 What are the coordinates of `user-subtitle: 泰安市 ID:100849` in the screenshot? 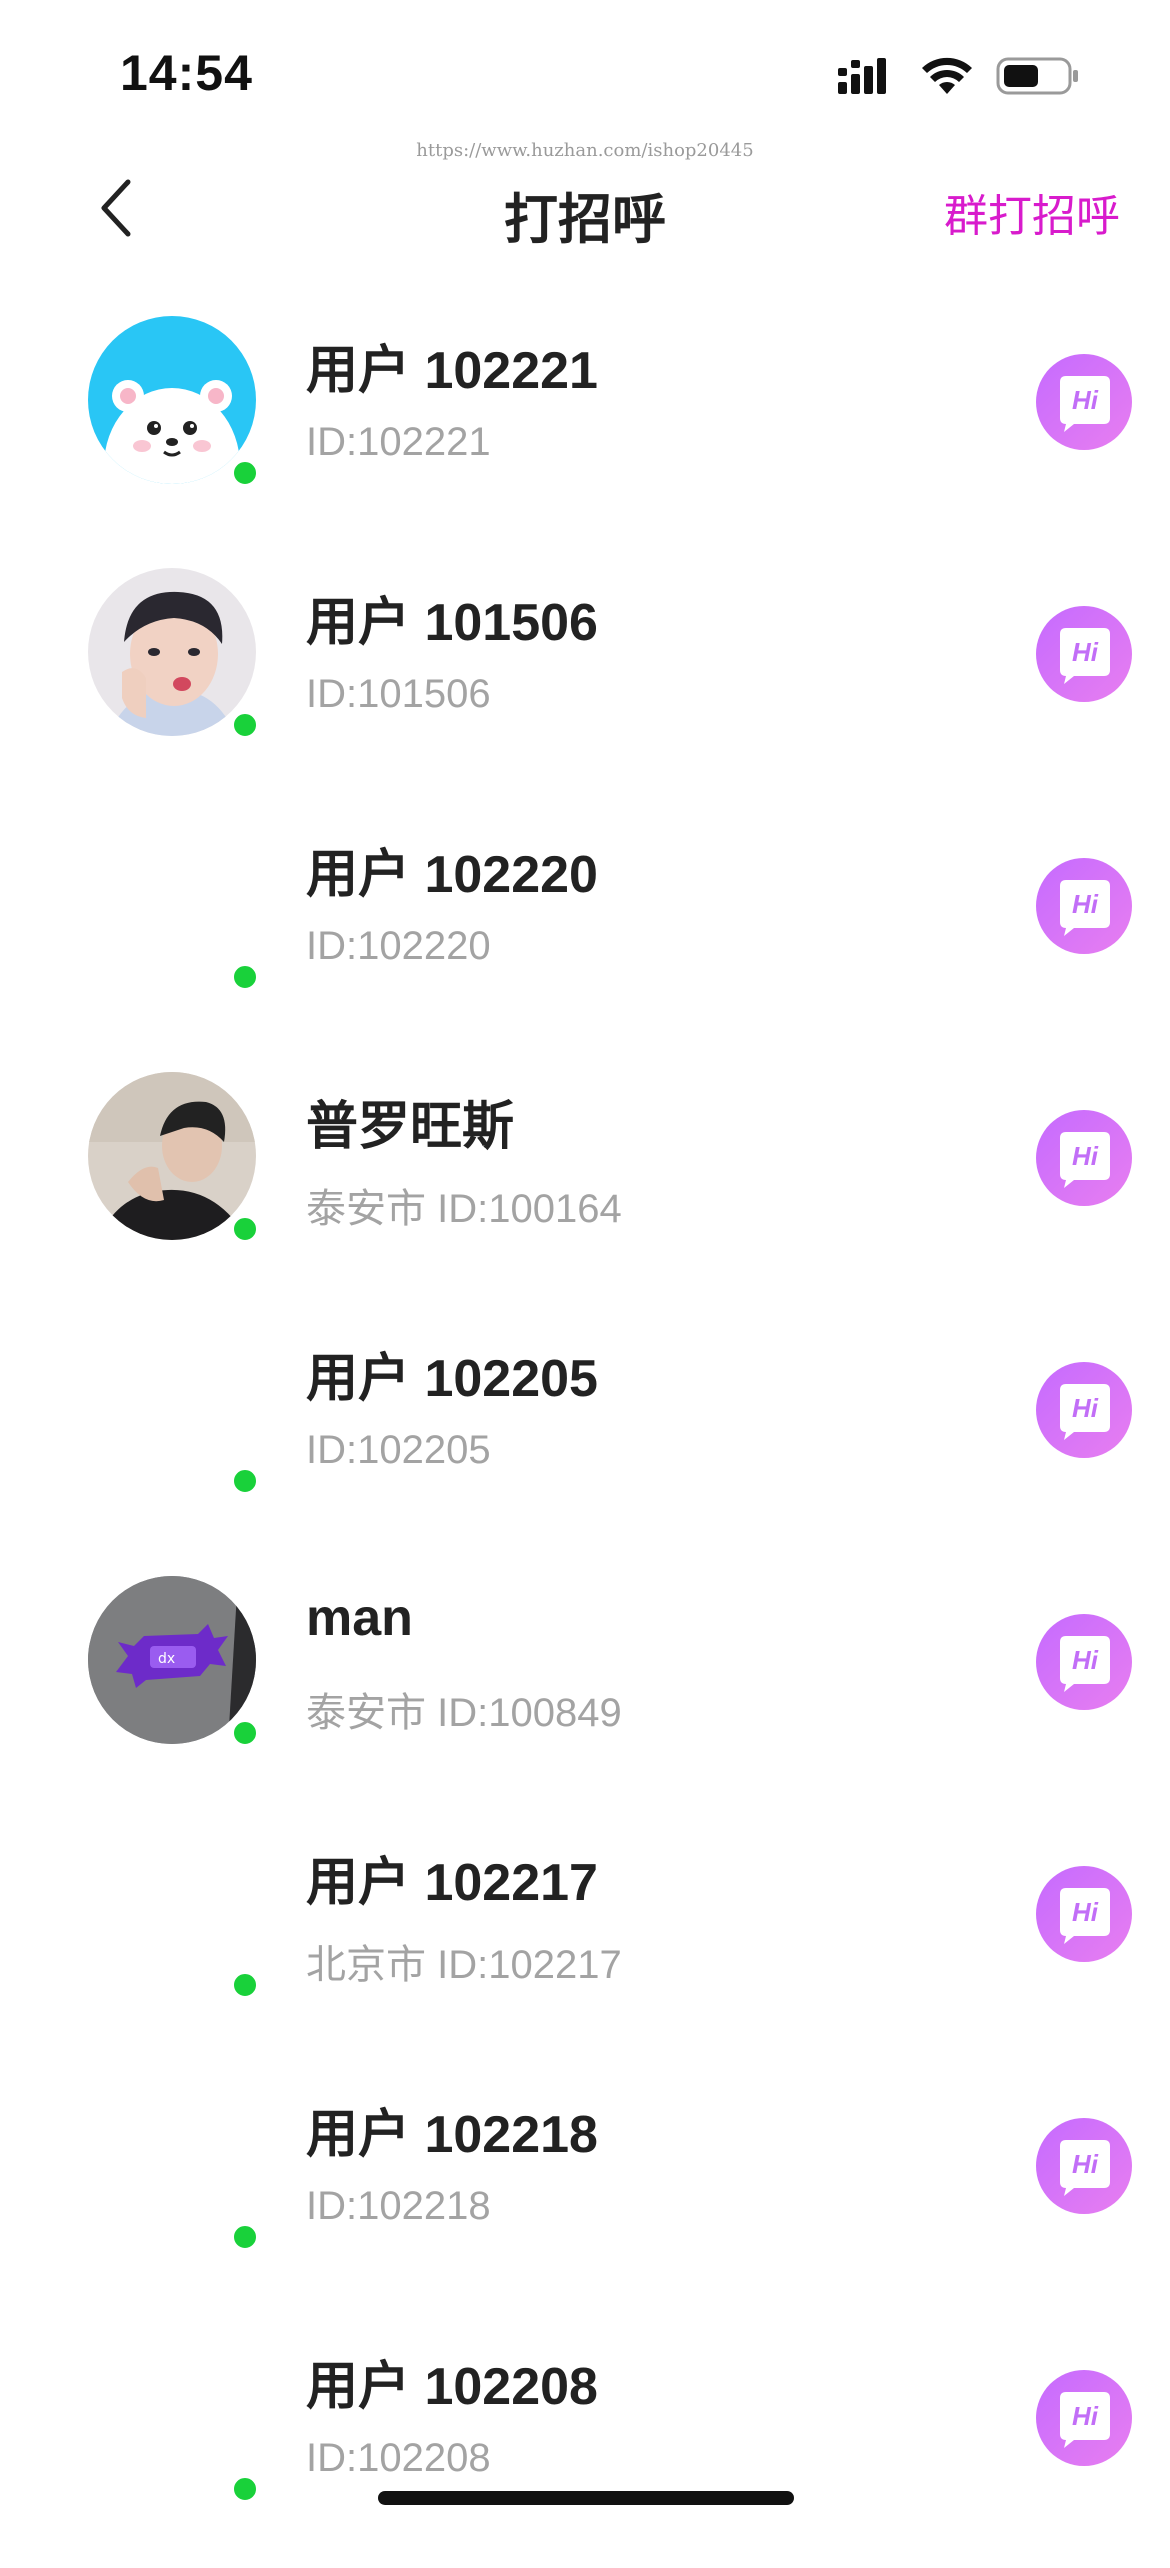 It's located at (464, 1713).